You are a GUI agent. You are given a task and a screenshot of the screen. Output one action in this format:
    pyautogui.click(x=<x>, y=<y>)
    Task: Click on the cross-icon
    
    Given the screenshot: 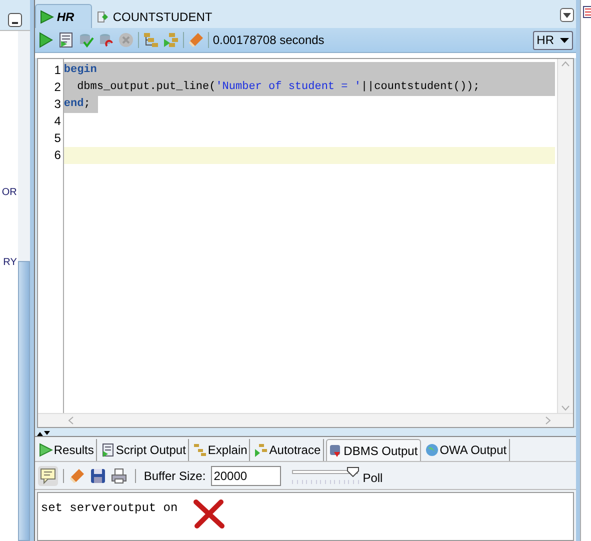 What is the action you would take?
    pyautogui.click(x=209, y=514)
    